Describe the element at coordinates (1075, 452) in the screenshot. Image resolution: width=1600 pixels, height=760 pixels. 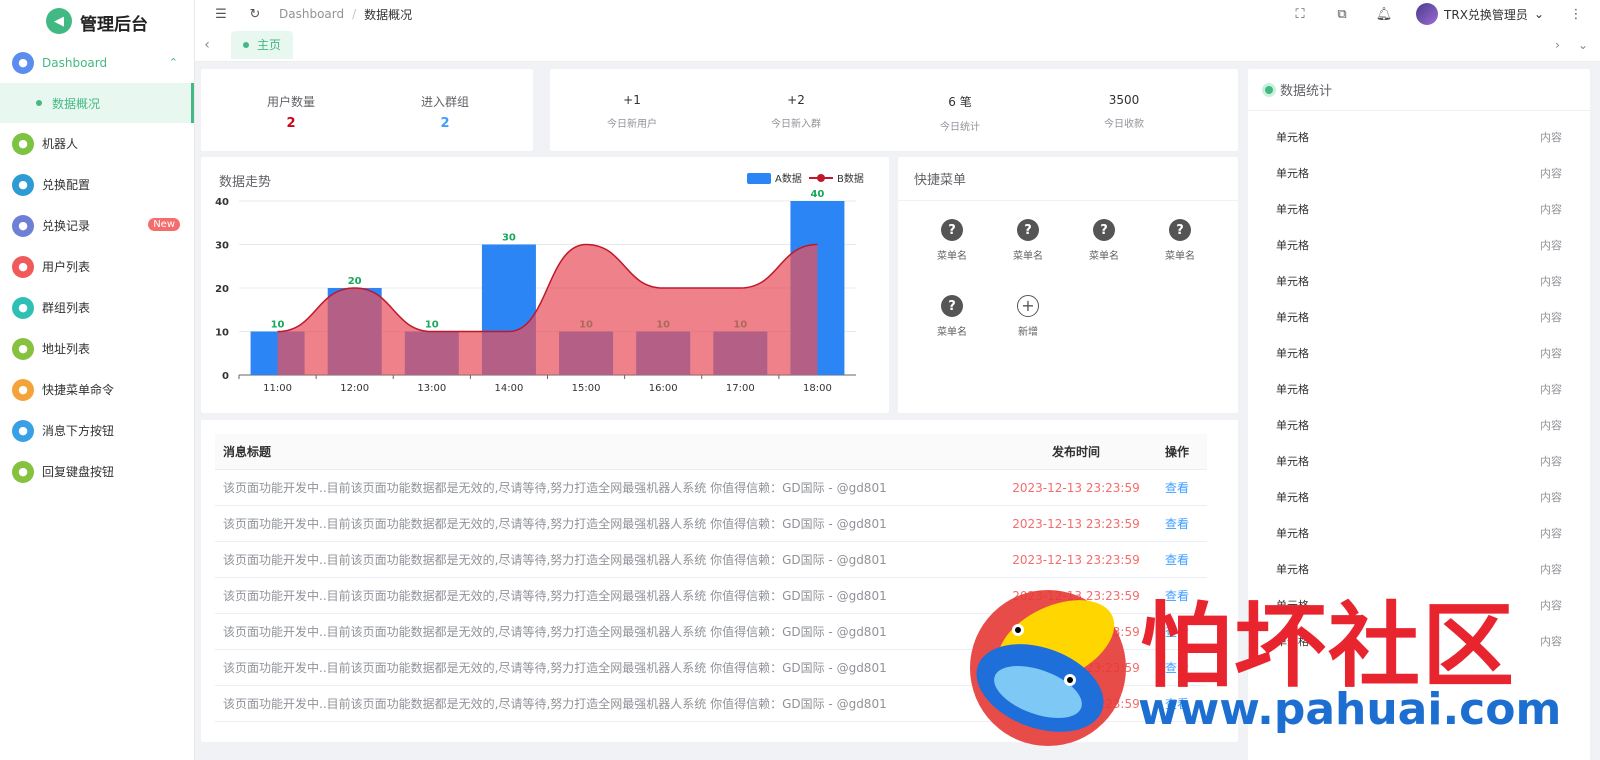
I see `column-time: 发布时间` at that location.